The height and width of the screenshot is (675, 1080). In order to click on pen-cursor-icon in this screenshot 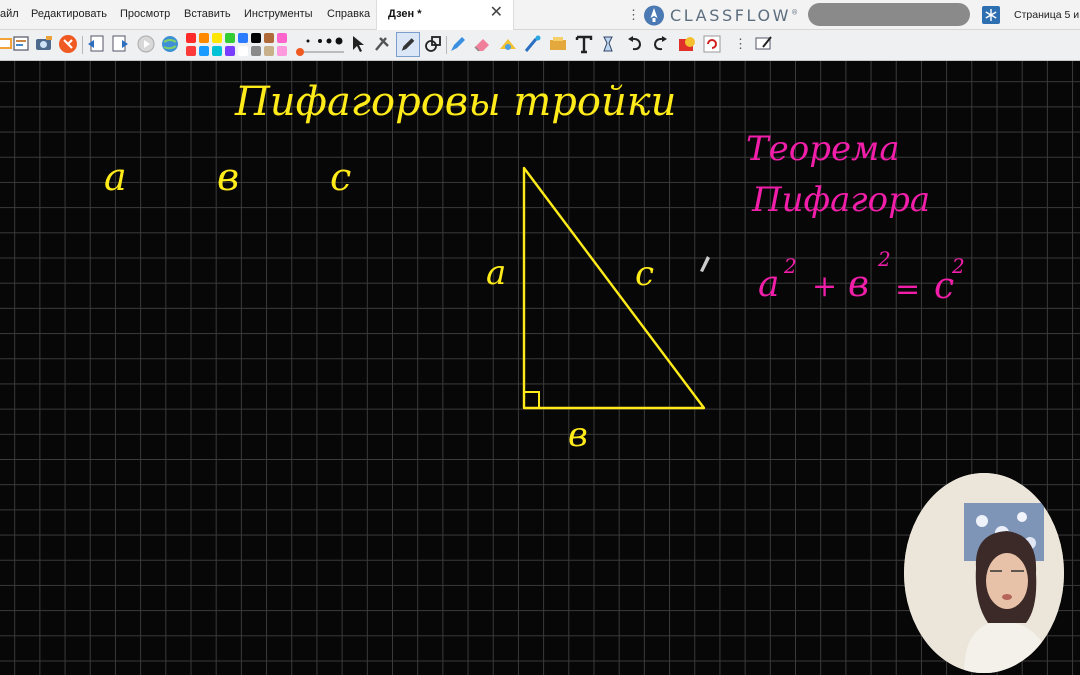, I will do `click(705, 264)`.